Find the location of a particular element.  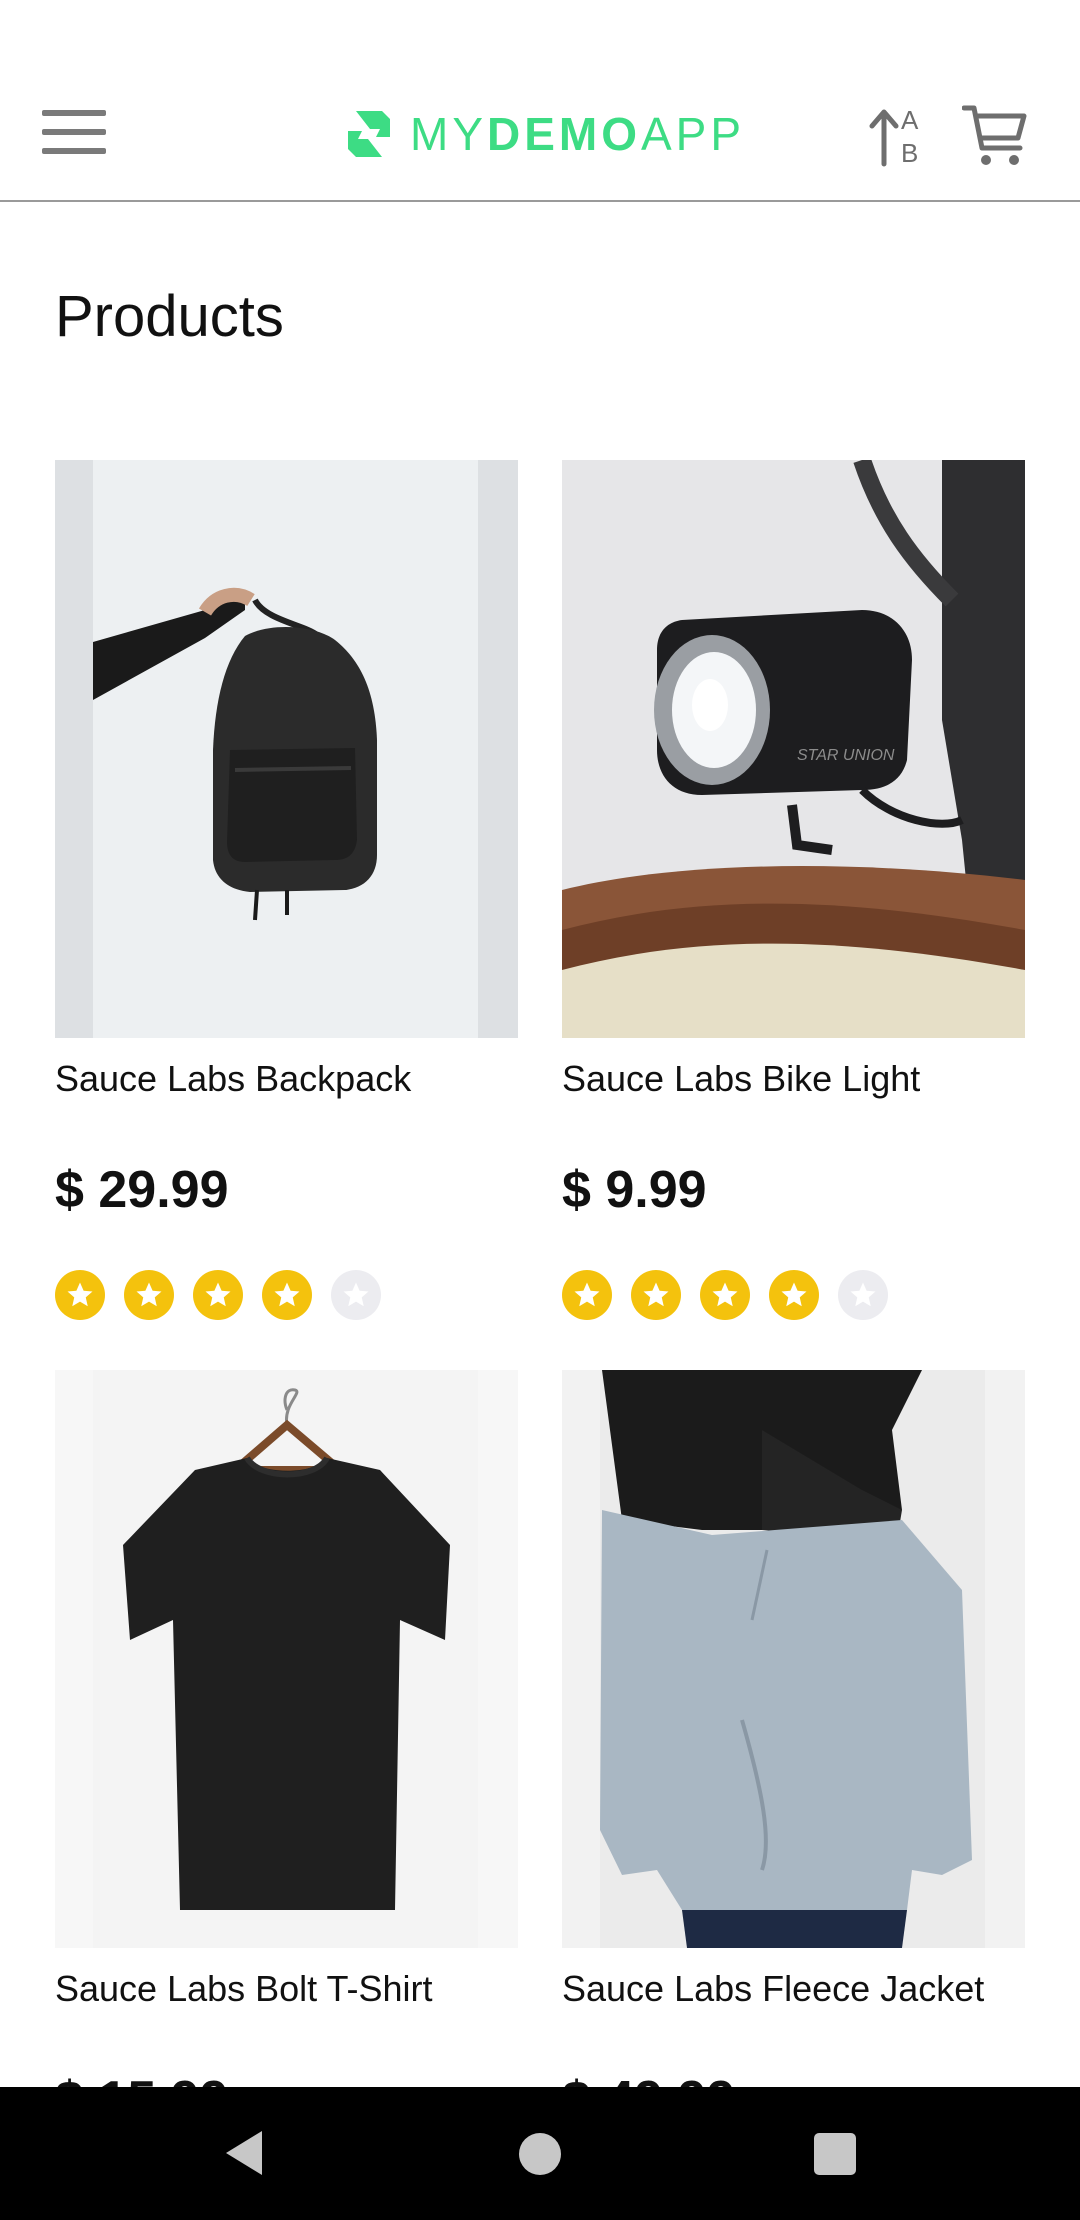

product-card: Sauce Labs Fleece Jacket $ 49.99 is located at coordinates (793, 1749).